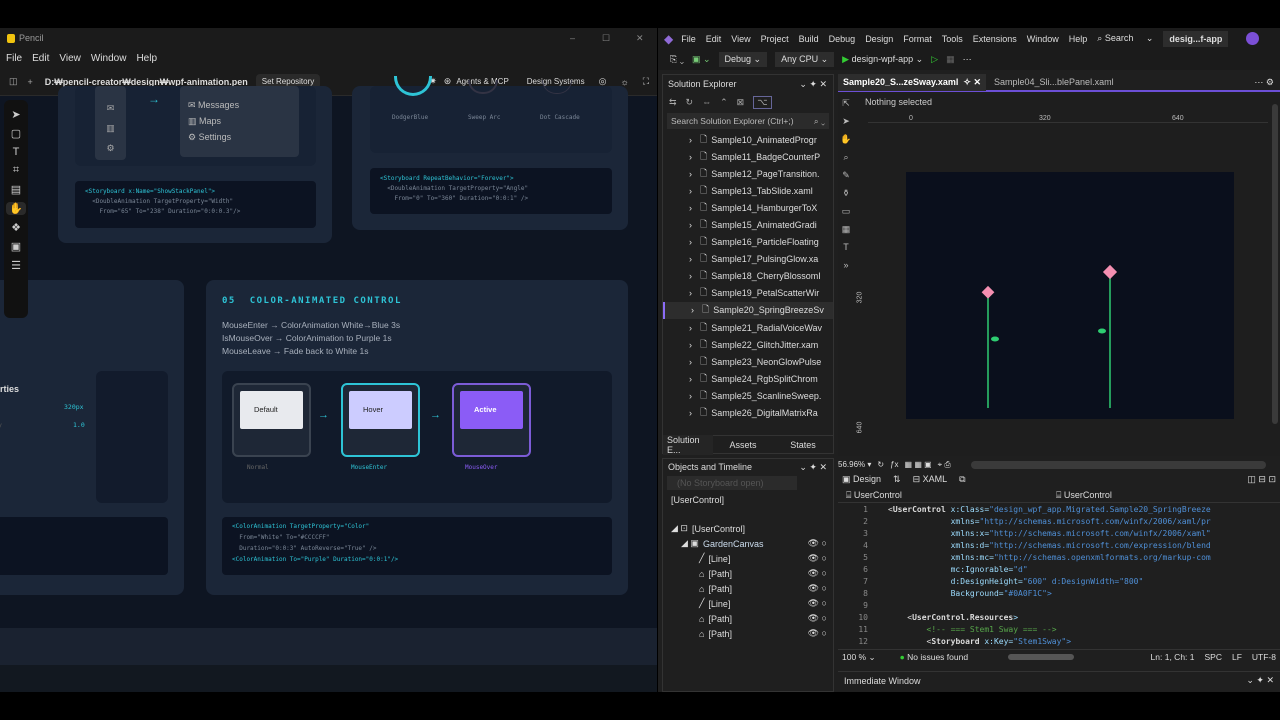 This screenshot has width=1280, height=720. I want to click on history-icon: ↻, so click(690, 102).